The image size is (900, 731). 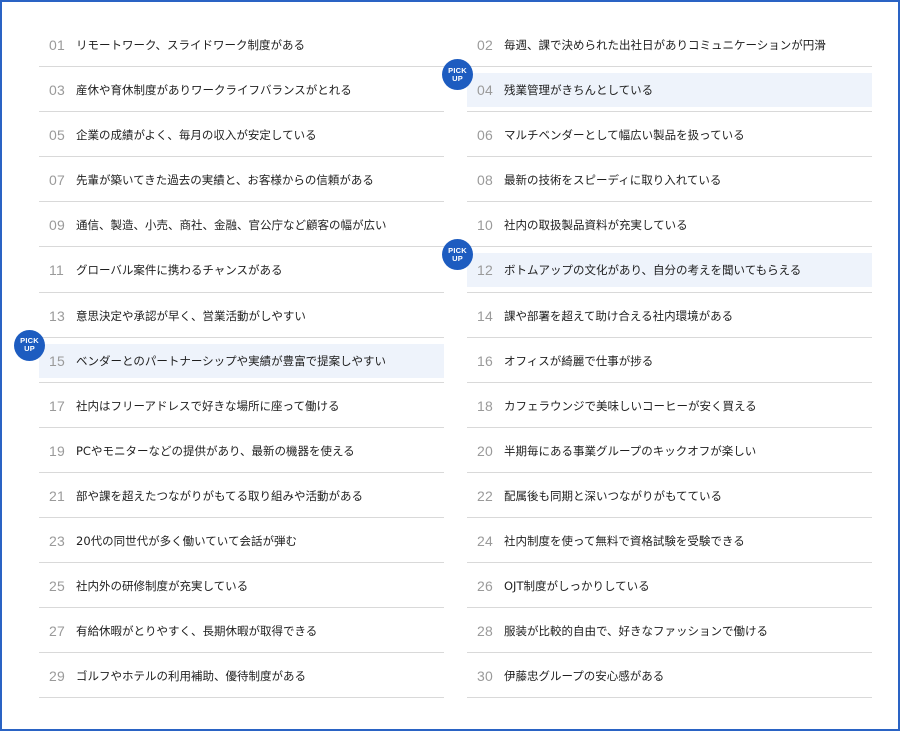 I want to click on row-content: 08 最新の技術をスピーディに取り入れている, so click(x=669, y=180).